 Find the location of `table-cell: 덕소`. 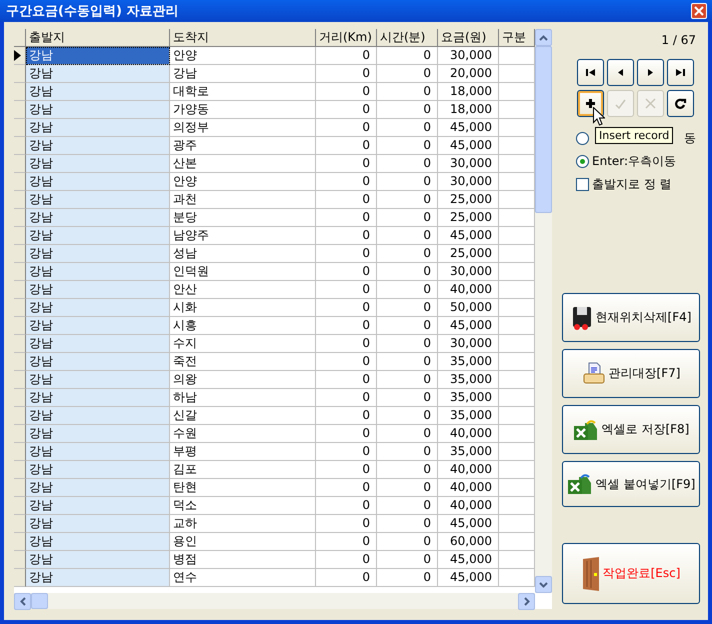

table-cell: 덕소 is located at coordinates (243, 506).